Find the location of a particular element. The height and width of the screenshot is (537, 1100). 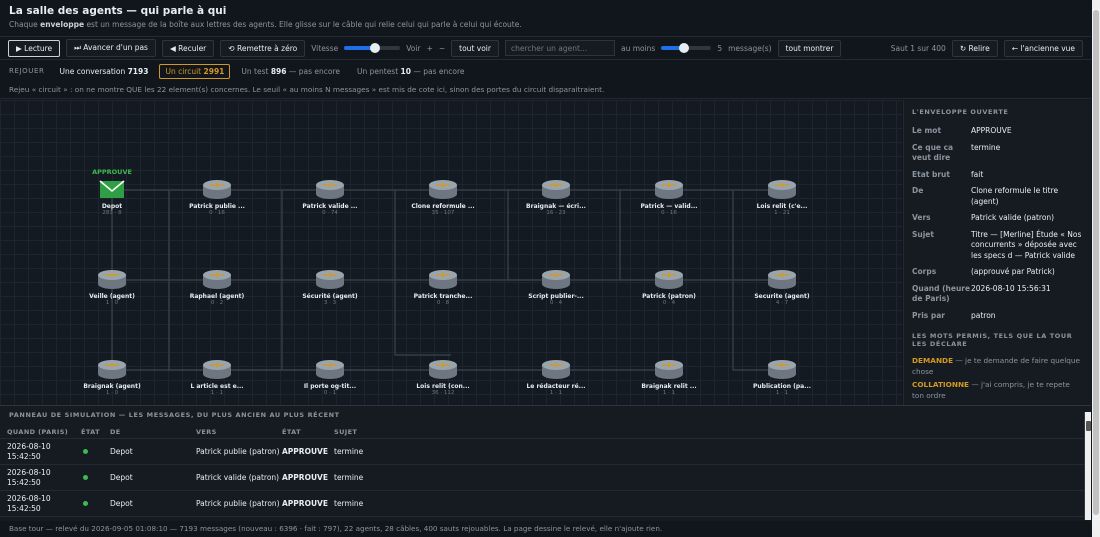

node-count: 36 · 112 is located at coordinates (443, 393).